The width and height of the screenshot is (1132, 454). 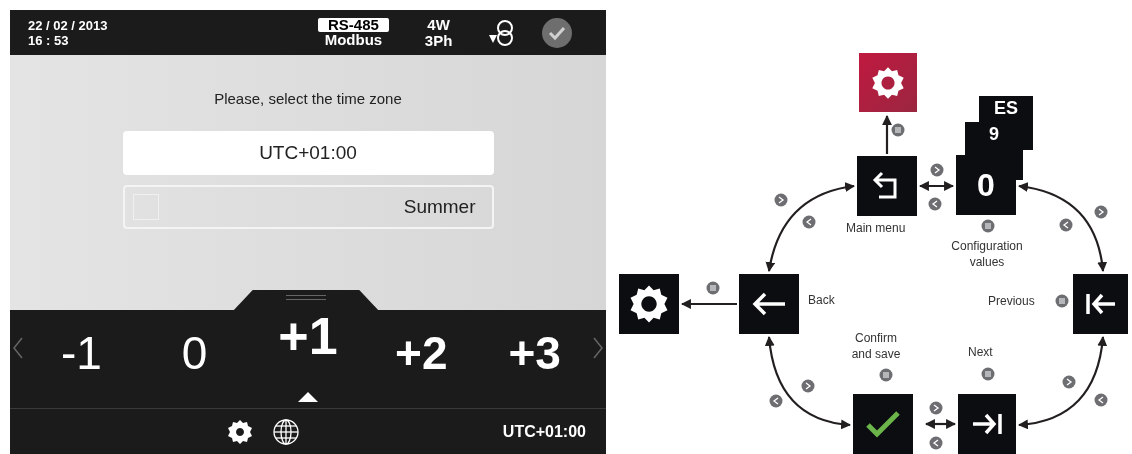 What do you see at coordinates (876, 228) in the screenshot?
I see `main-menu-label: Main menu` at bounding box center [876, 228].